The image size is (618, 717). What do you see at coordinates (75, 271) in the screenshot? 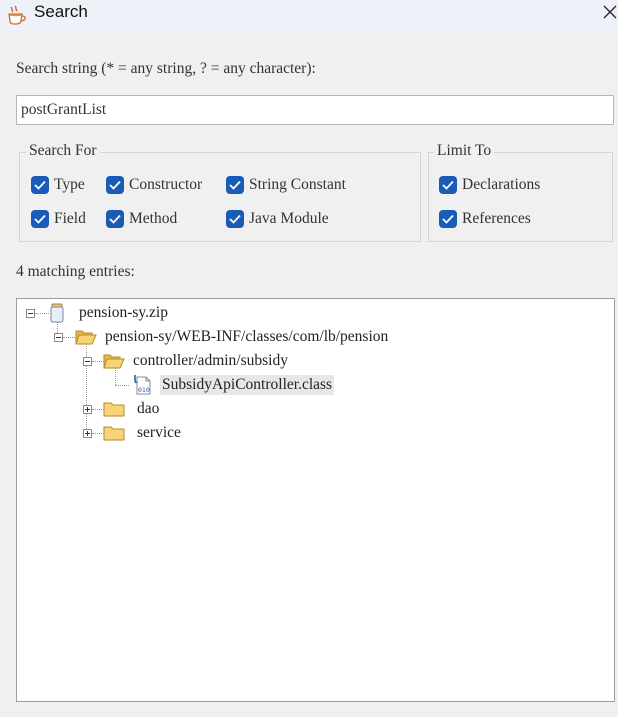
I see `matching-entries-label: 4 matching entries:` at bounding box center [75, 271].